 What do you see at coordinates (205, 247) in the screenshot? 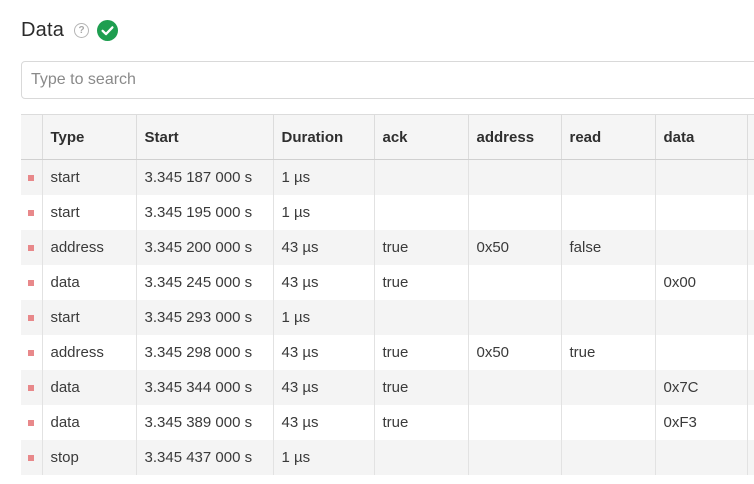
I see `cell-start: 3.345 200 000 s` at bounding box center [205, 247].